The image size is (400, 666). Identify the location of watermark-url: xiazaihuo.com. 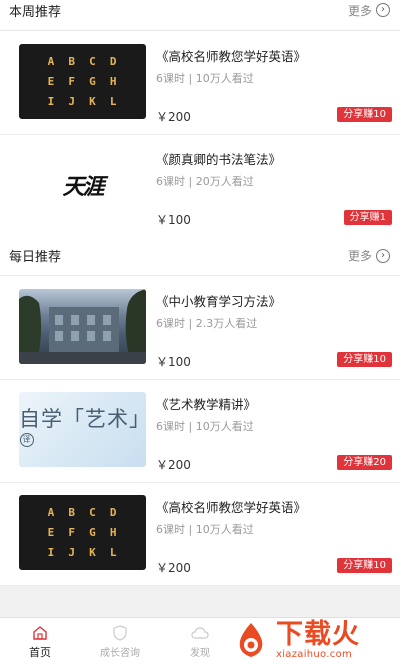
(314, 654).